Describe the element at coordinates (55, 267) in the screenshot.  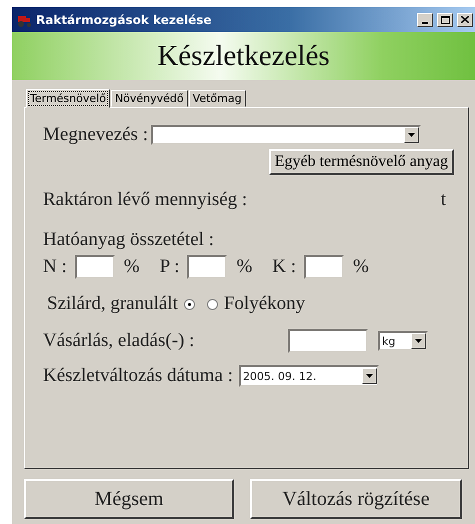
I see `nutrient-label: N :` at that location.